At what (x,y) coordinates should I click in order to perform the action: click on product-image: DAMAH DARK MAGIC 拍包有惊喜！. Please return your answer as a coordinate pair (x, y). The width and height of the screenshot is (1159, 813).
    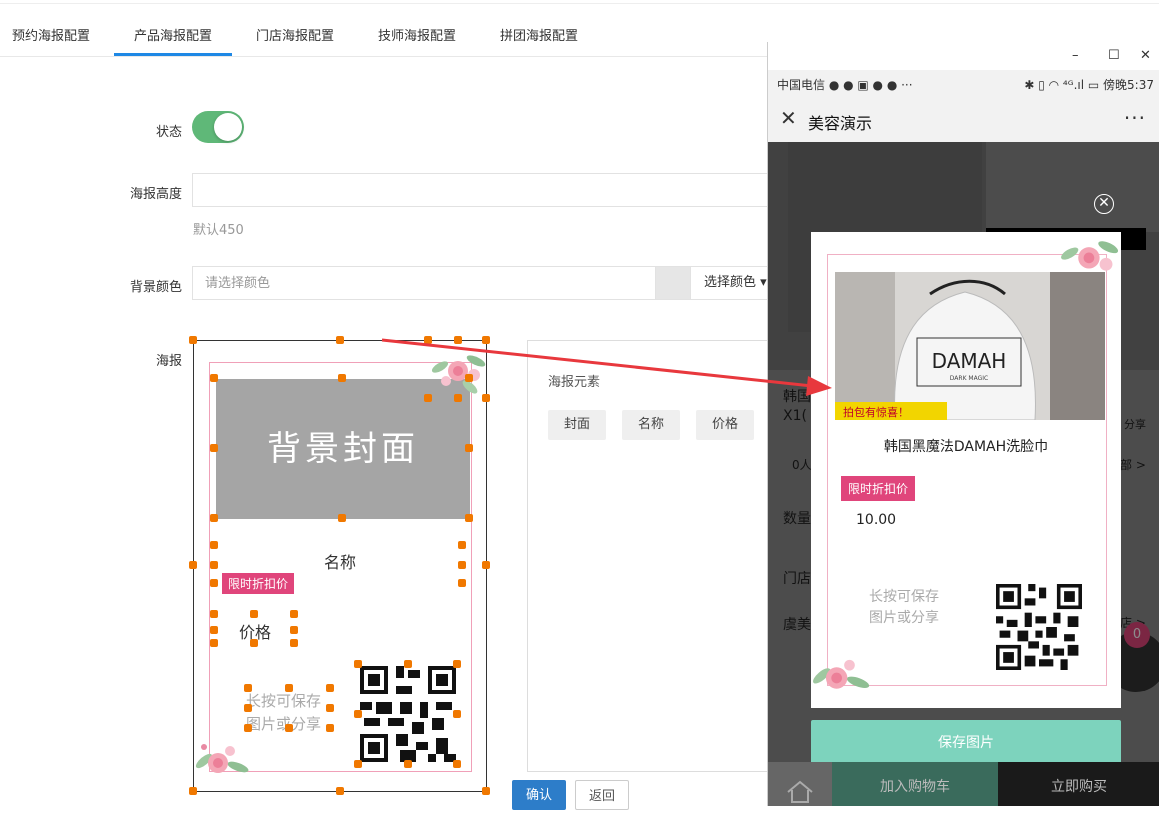
    Looking at the image, I should click on (970, 346).